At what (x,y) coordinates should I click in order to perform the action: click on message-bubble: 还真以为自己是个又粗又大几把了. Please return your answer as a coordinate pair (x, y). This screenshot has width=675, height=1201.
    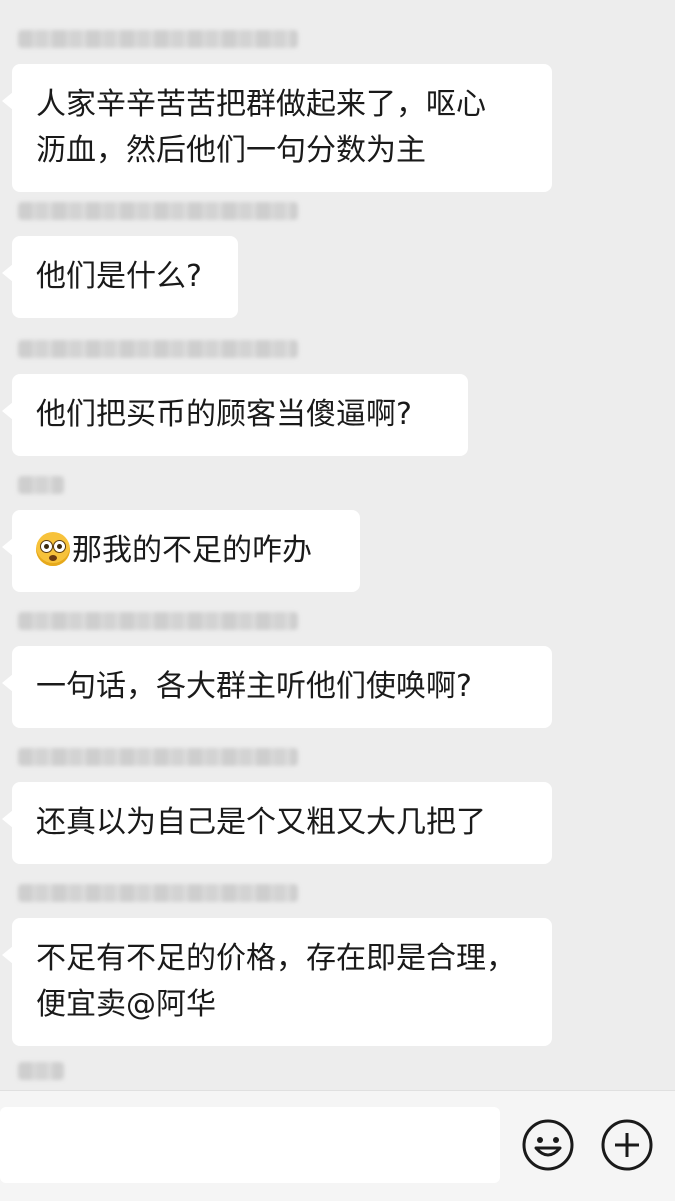
    Looking at the image, I should click on (277, 823).